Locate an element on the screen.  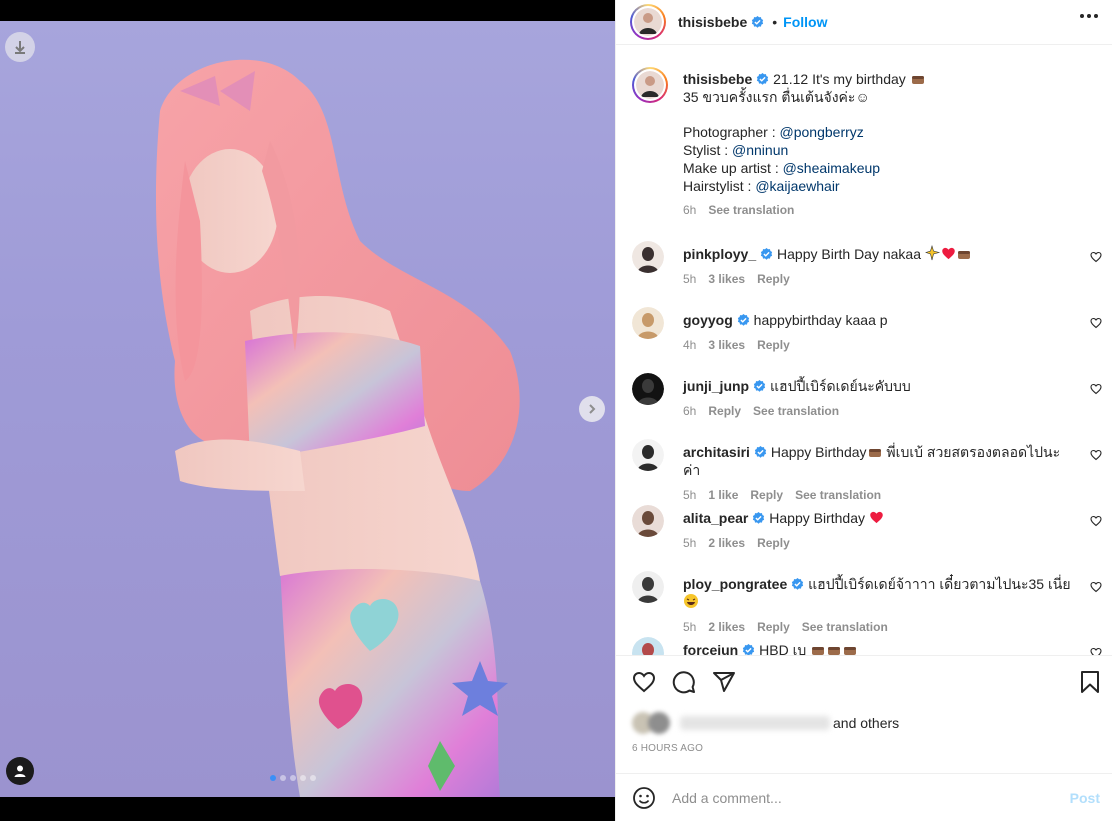
caption-avatar is located at coordinates (650, 85).